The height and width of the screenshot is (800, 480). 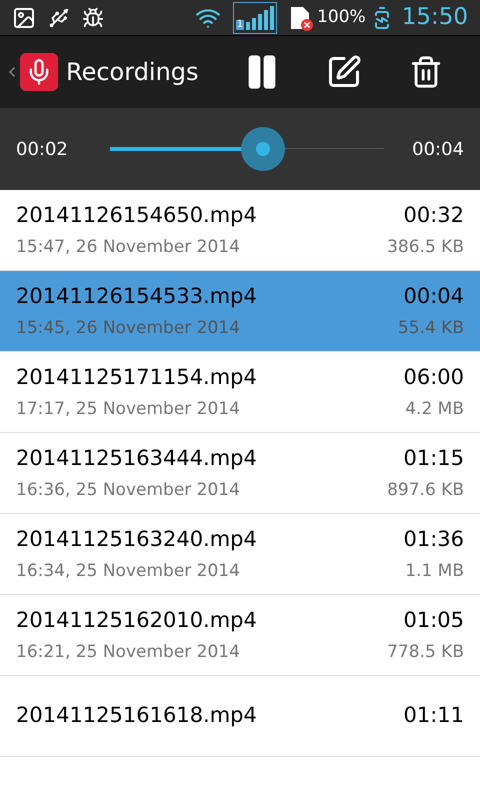 What do you see at coordinates (39, 72) in the screenshot?
I see `app-logo` at bounding box center [39, 72].